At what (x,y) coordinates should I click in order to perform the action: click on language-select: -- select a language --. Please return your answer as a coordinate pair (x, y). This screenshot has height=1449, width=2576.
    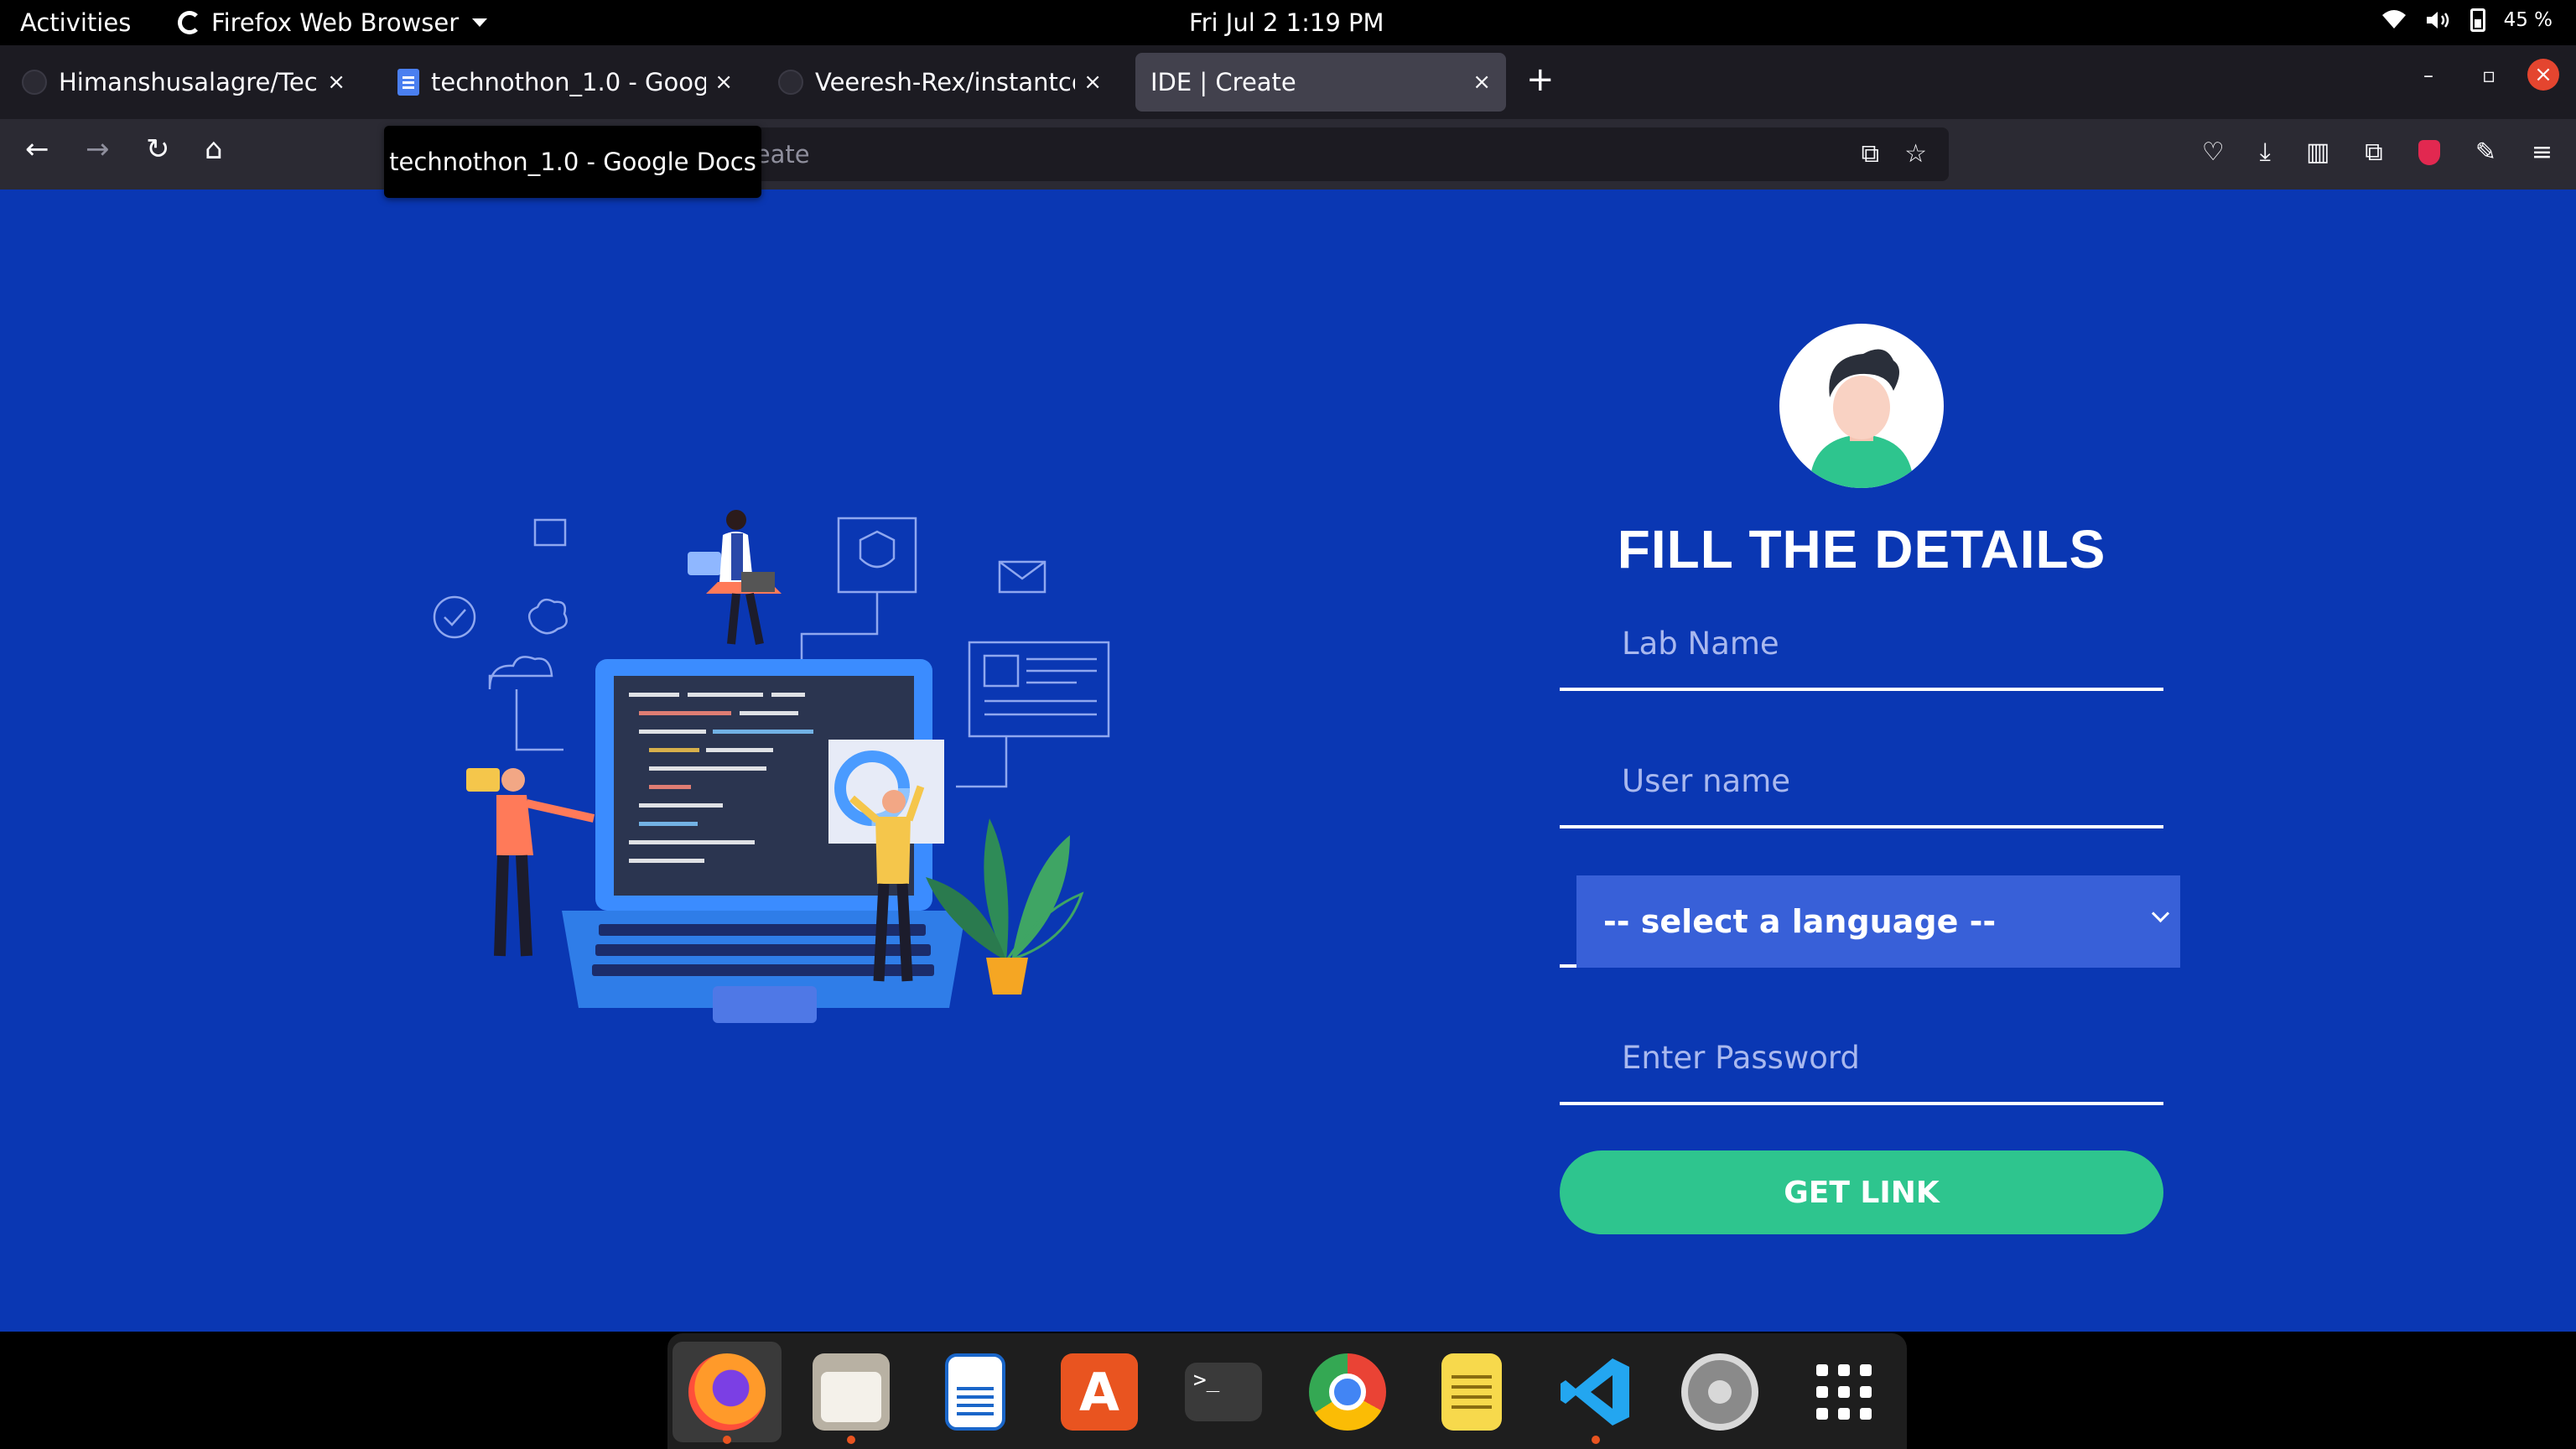
    Looking at the image, I should click on (1878, 921).